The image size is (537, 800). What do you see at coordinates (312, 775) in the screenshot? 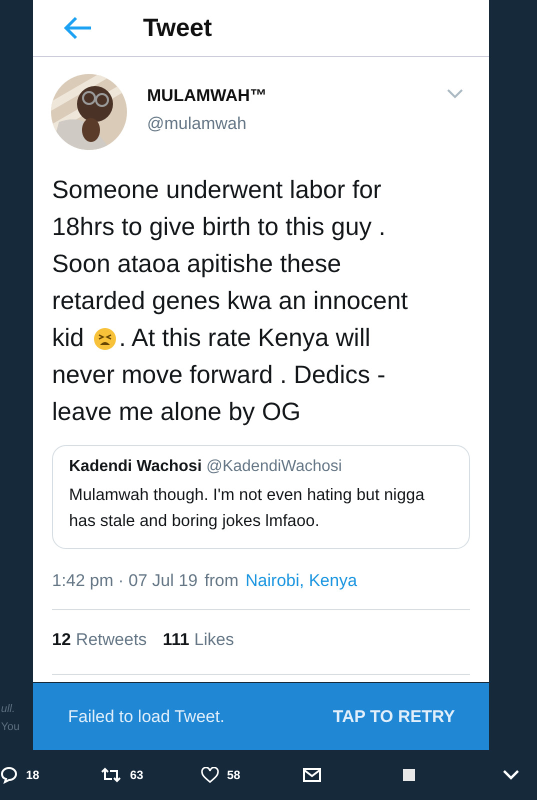
I see `mail-icon` at bounding box center [312, 775].